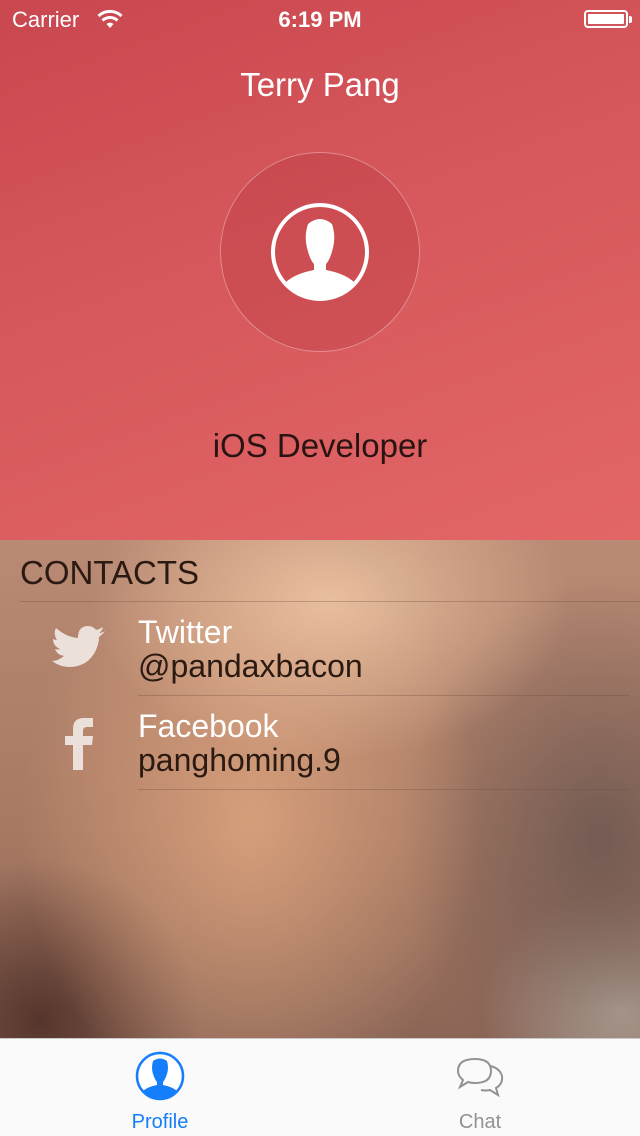 The width and height of the screenshot is (640, 1136). I want to click on facebook-f-icon, so click(79, 744).